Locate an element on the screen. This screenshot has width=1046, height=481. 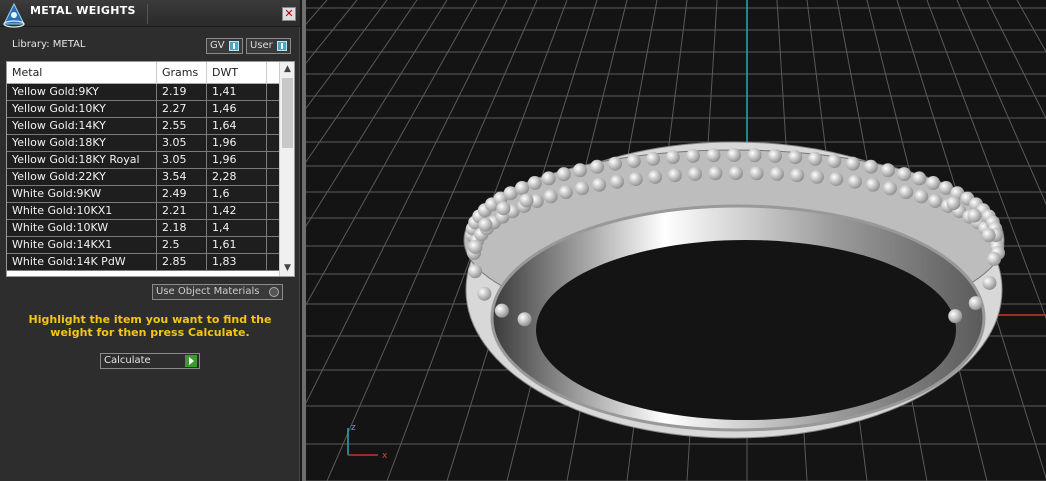
table-row: White Gold:10KW 2.18 1,4 is located at coordinates (143, 228).